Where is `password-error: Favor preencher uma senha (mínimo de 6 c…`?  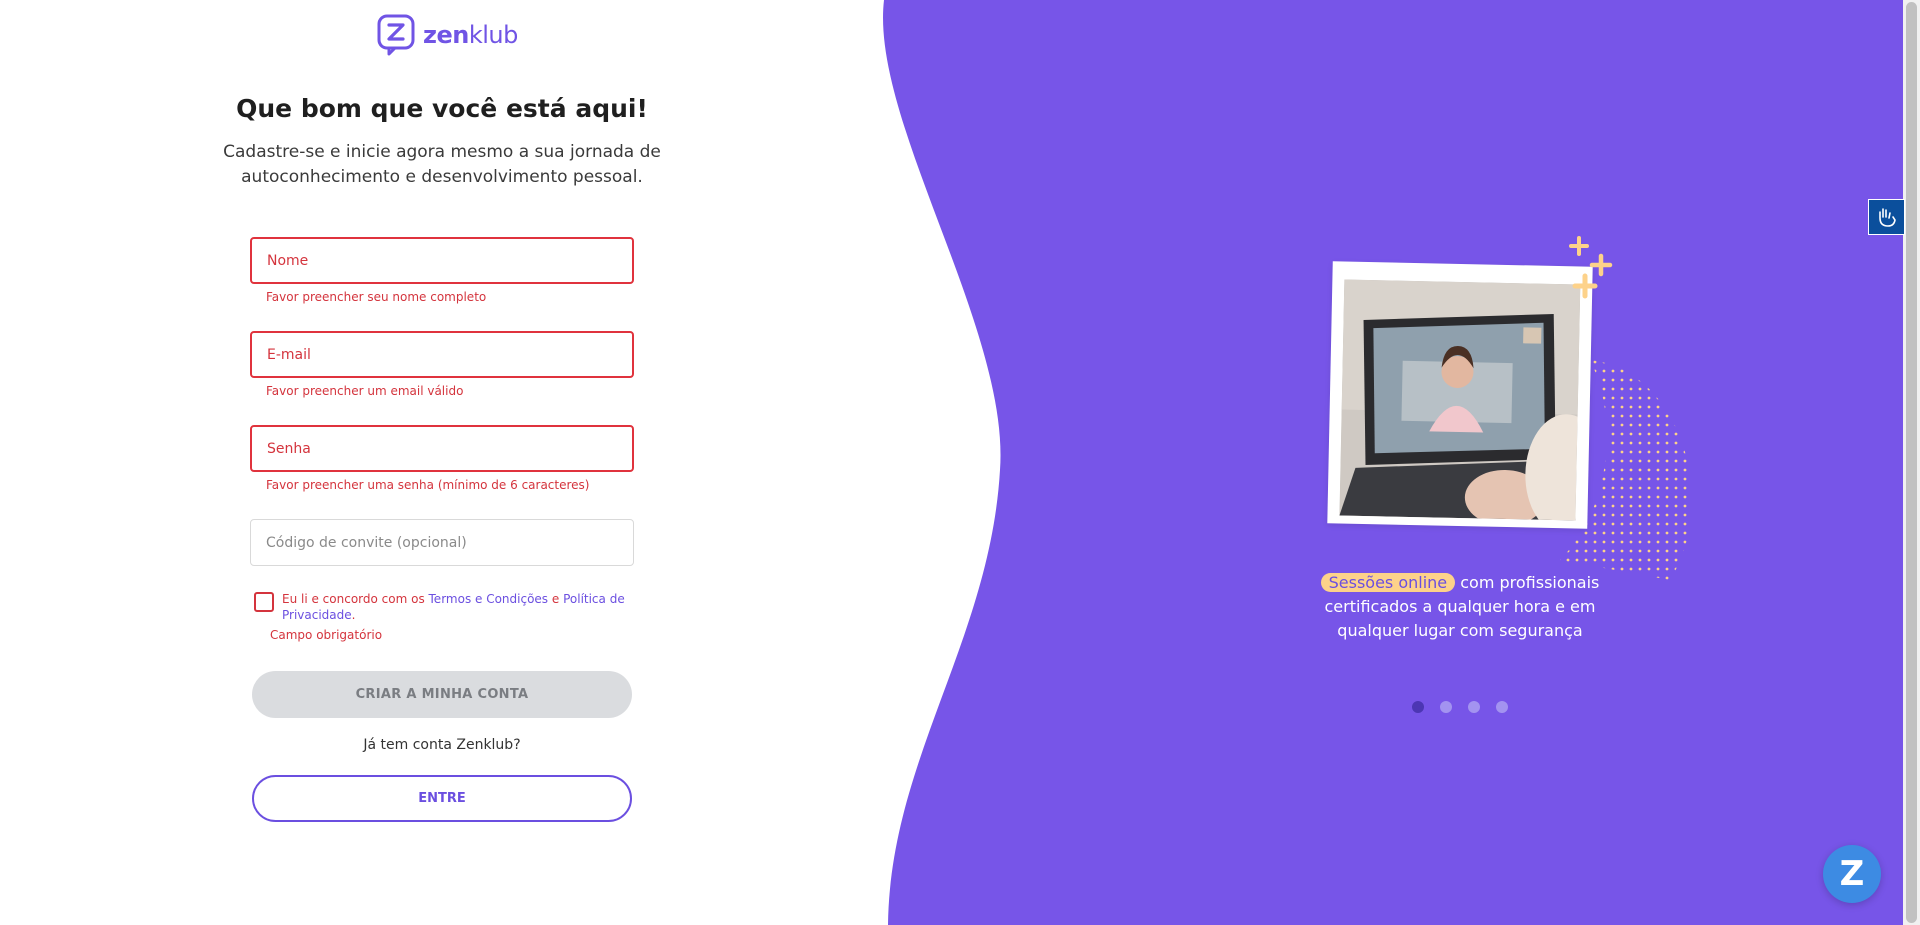
password-error: Favor preencher uma senha (mínimo de 6 c… is located at coordinates (428, 485).